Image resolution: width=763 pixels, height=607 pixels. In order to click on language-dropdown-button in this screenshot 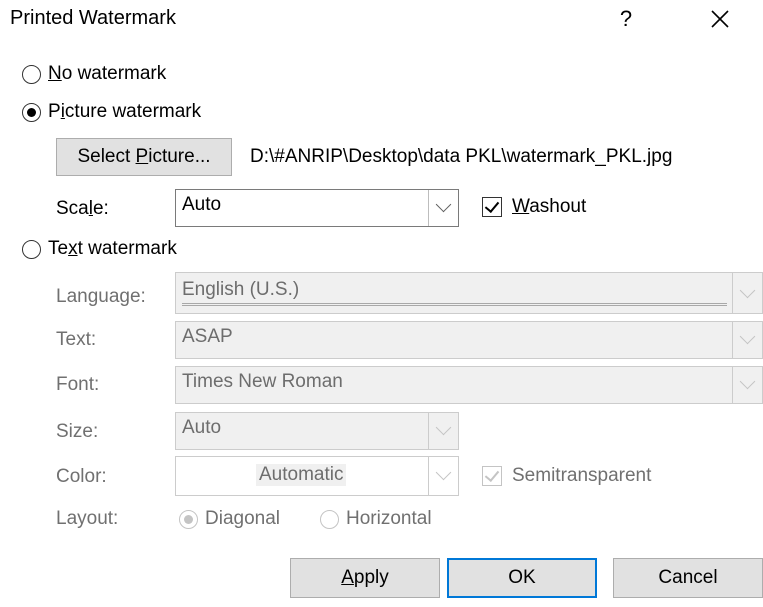, I will do `click(747, 293)`.